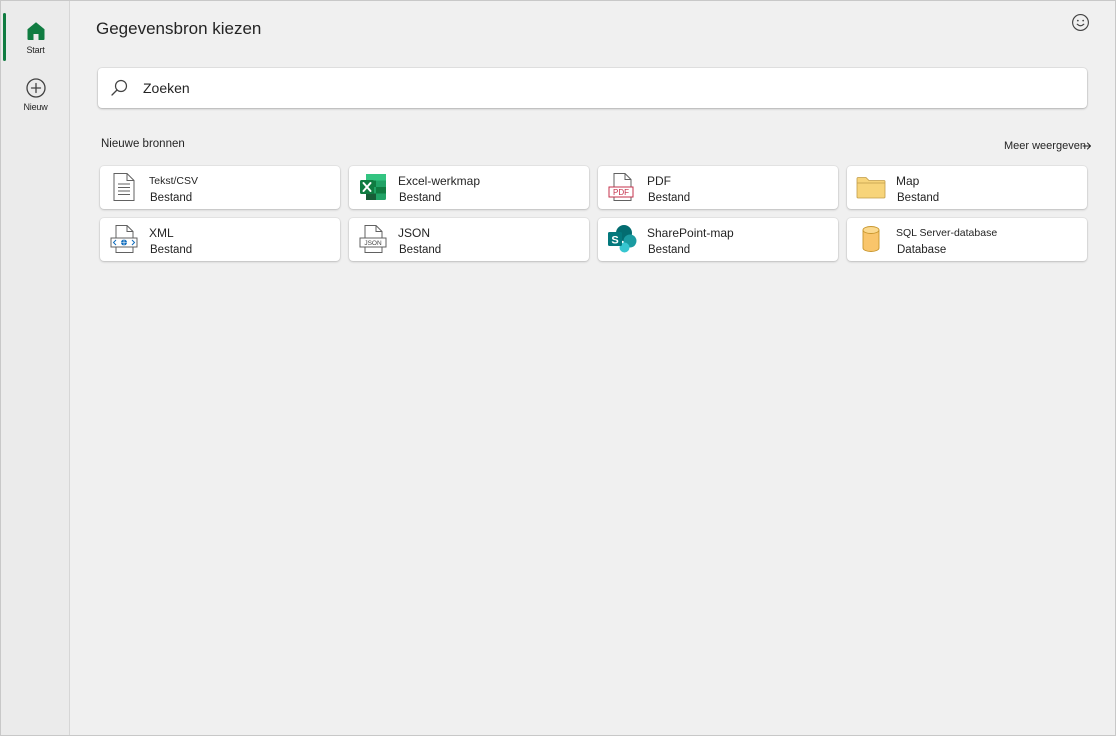 The width and height of the screenshot is (1116, 736). I want to click on source-card-json: JSON JSON Bestand, so click(469, 239).